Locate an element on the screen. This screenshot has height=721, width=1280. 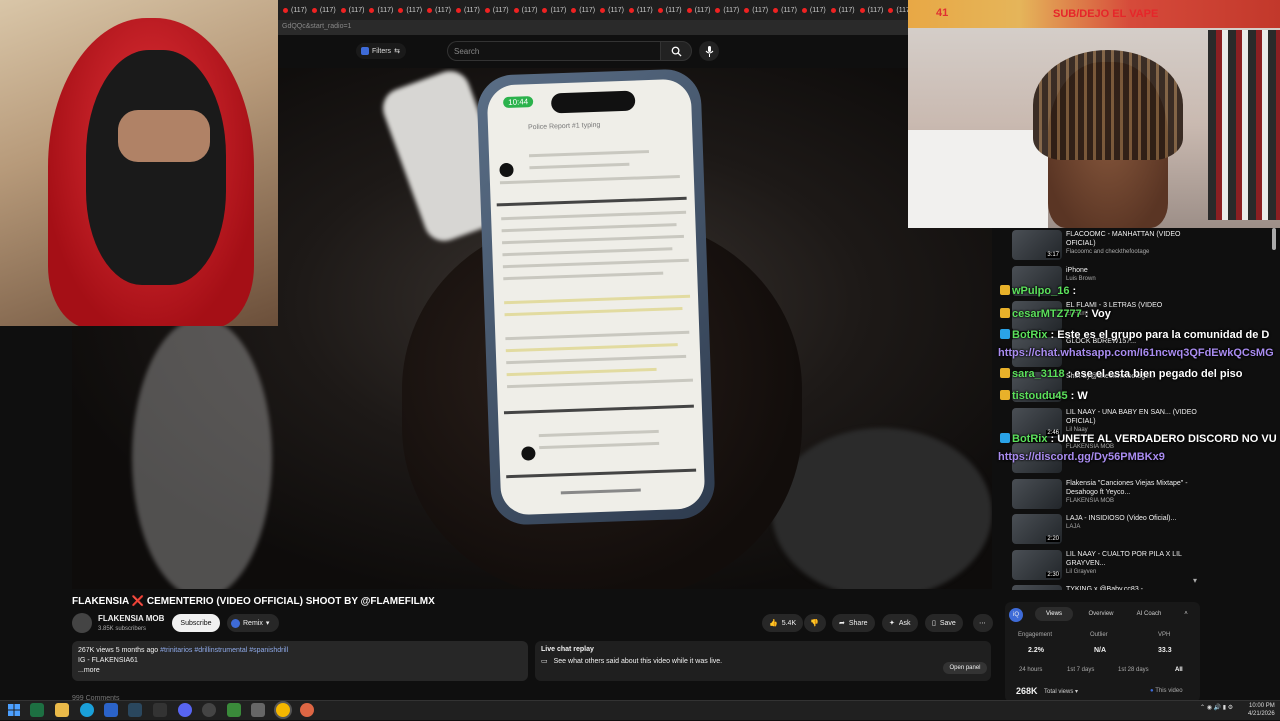
filters-button: Filters ⇆ is located at coordinates (381, 51).